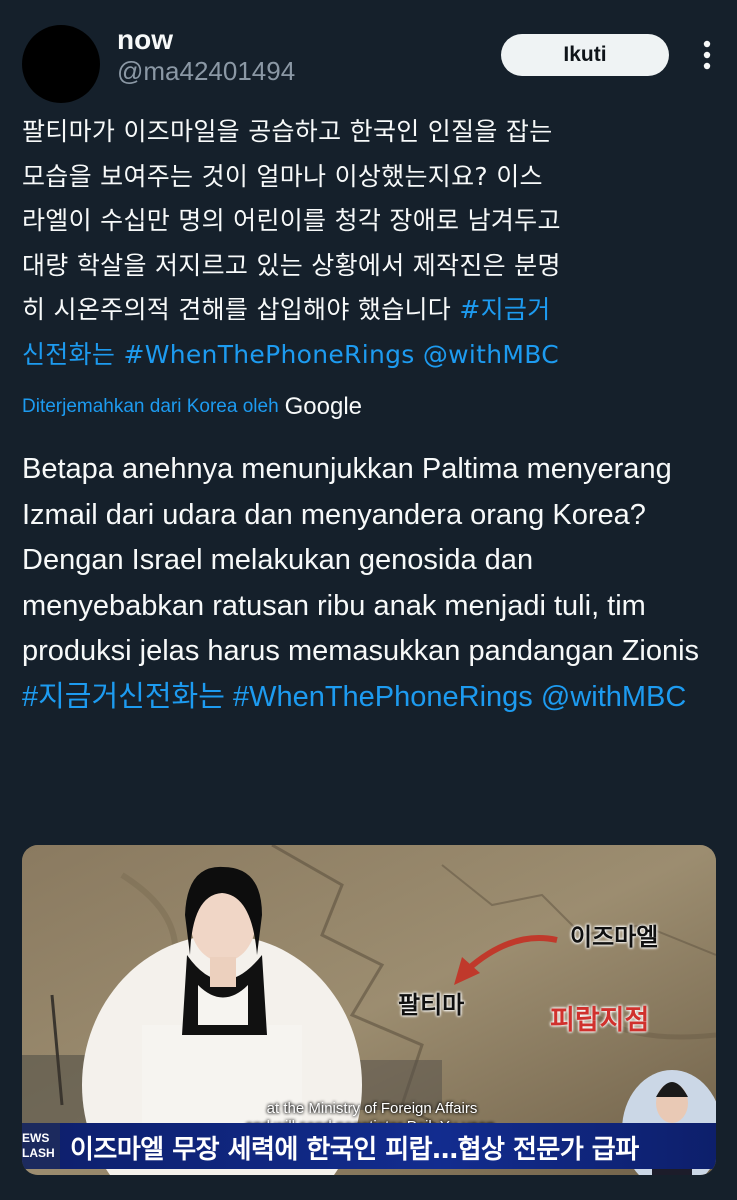 The image size is (737, 1200). Describe the element at coordinates (287, 131) in the screenshot. I see `tweet-line: 팔티마가 이즈마일을 공습하고 한국인 인질을 잡는` at that location.